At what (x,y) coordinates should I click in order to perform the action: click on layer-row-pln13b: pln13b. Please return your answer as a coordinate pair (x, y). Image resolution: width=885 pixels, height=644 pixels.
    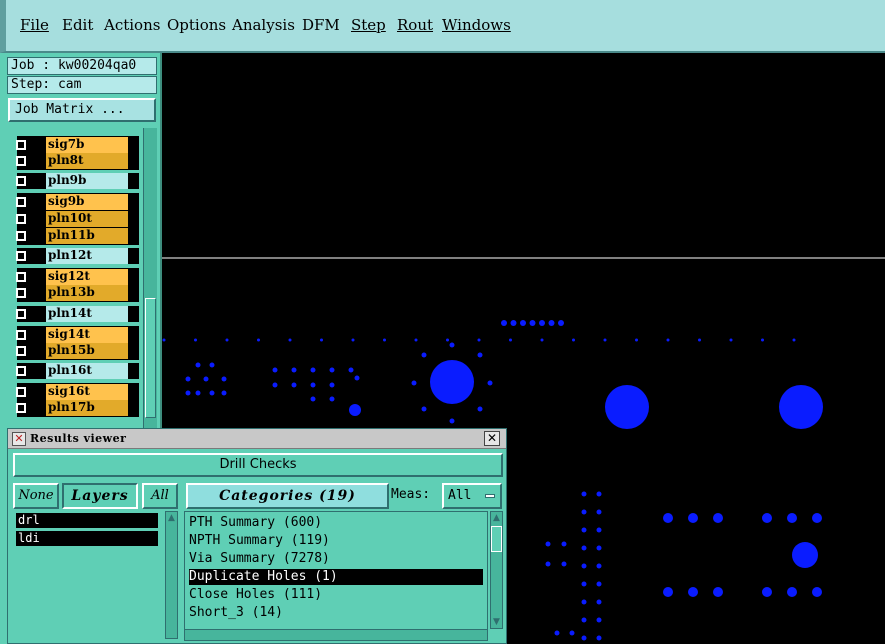
    Looking at the image, I should click on (70, 293).